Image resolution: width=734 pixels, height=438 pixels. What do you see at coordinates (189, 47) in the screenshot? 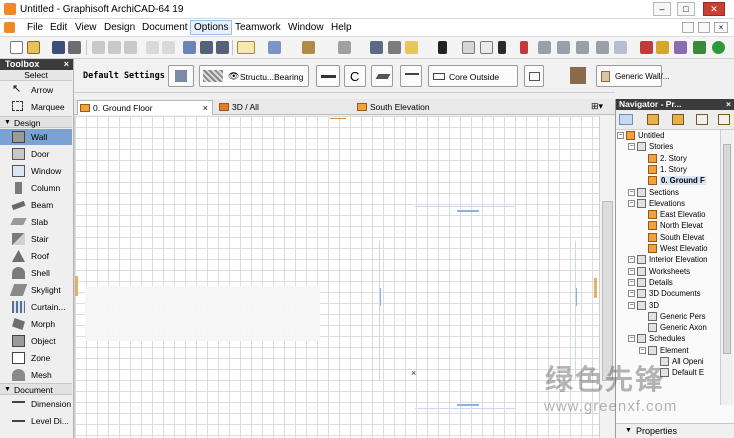
I see `find-select-icon` at bounding box center [189, 47].